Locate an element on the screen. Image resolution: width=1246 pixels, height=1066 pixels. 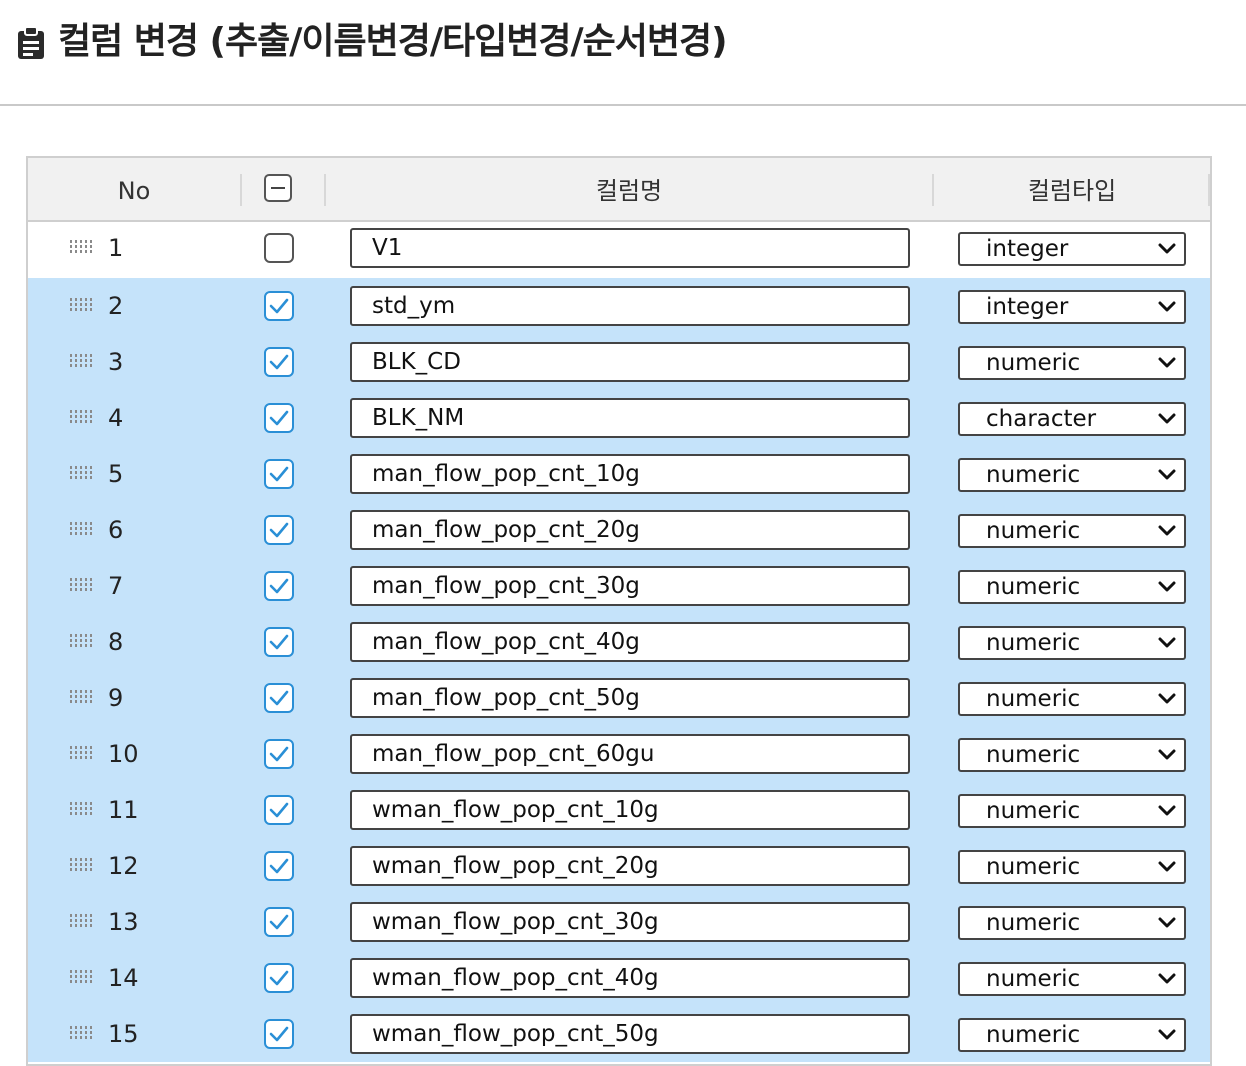
row-number: 15 is located at coordinates (123, 1034).